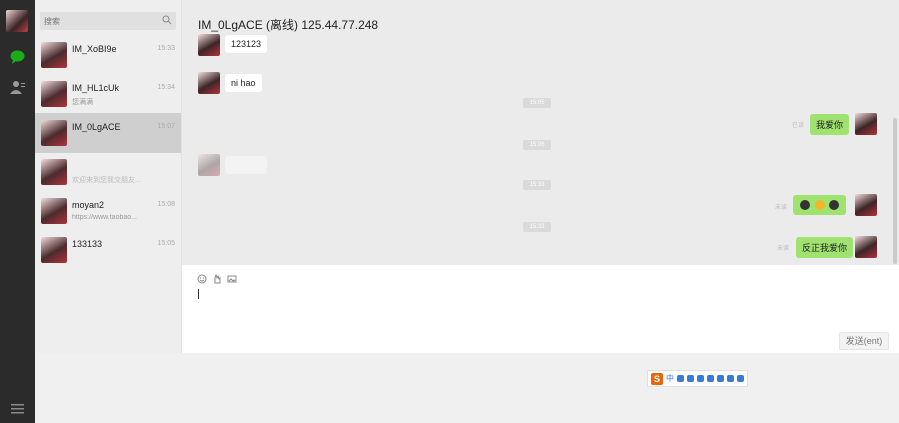 This screenshot has width=899, height=423. I want to click on chat-item: IM_XoBI9e 15:33, so click(108, 55).